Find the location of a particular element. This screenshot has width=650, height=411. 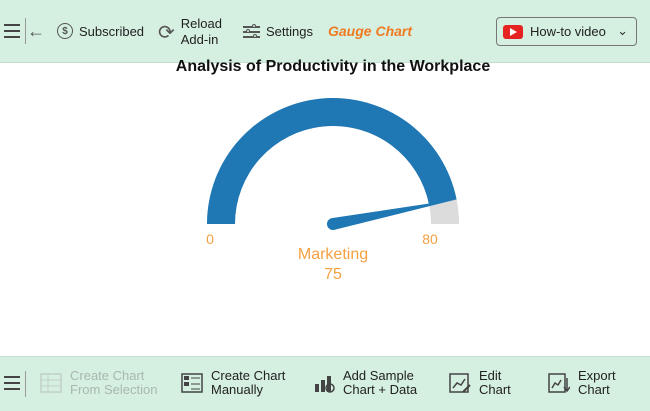

export-chart-label: Export Chart is located at coordinates (597, 382).